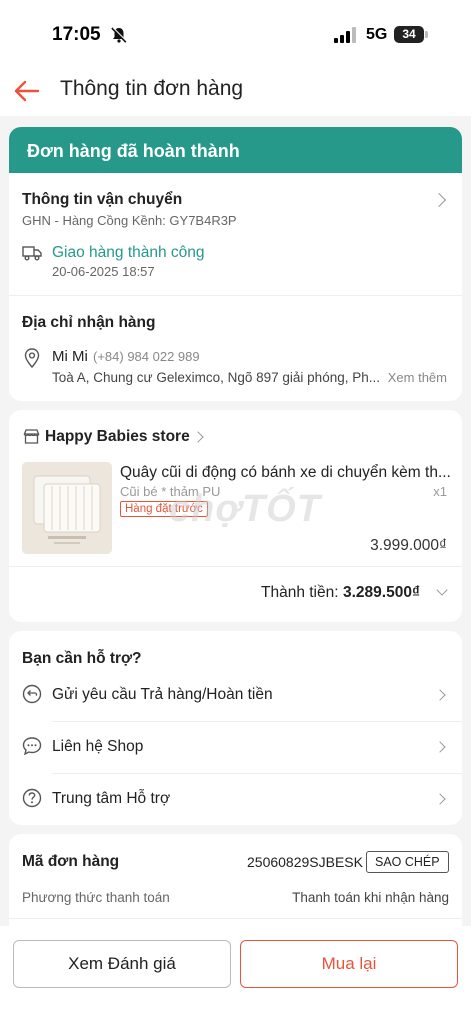  What do you see at coordinates (119, 35) in the screenshot?
I see `bell-off-icon` at bounding box center [119, 35].